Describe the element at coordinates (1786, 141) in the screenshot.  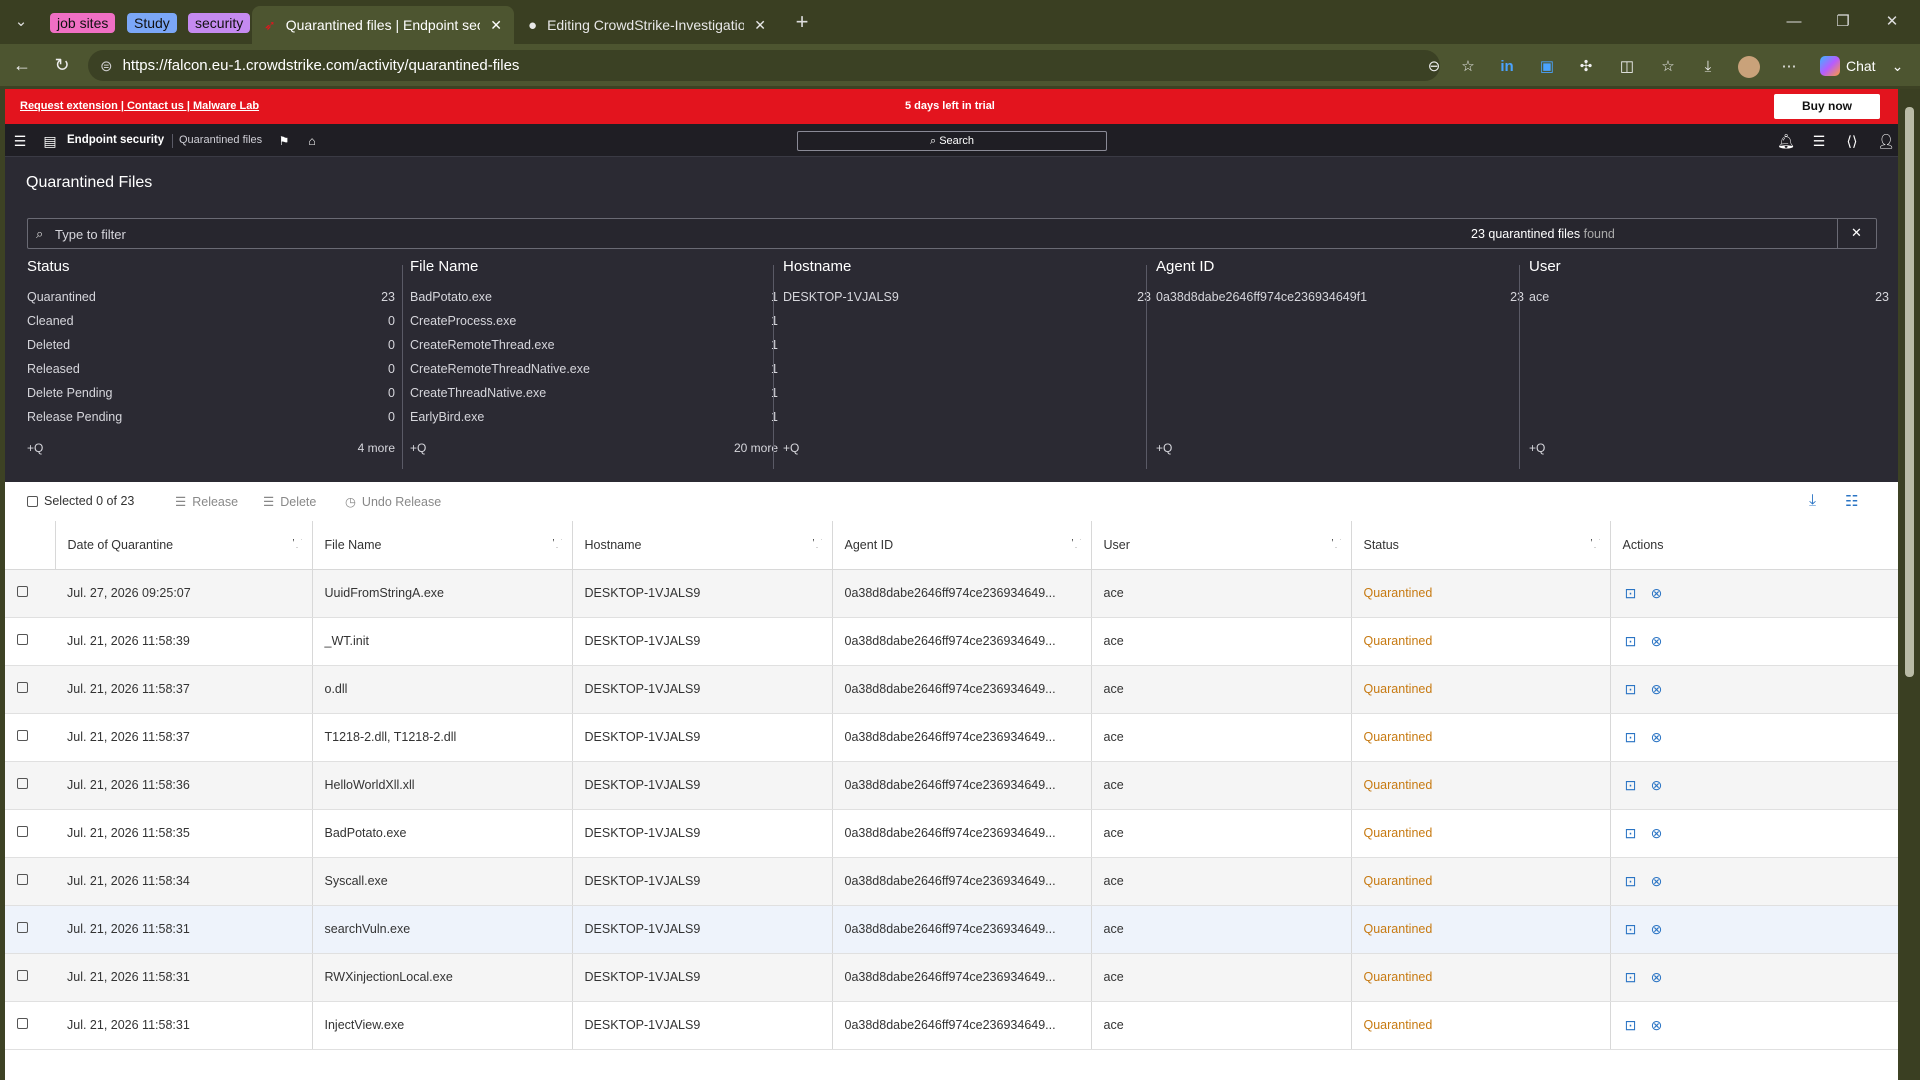
I see `notifications-bell-icon: 🔔︎` at that location.